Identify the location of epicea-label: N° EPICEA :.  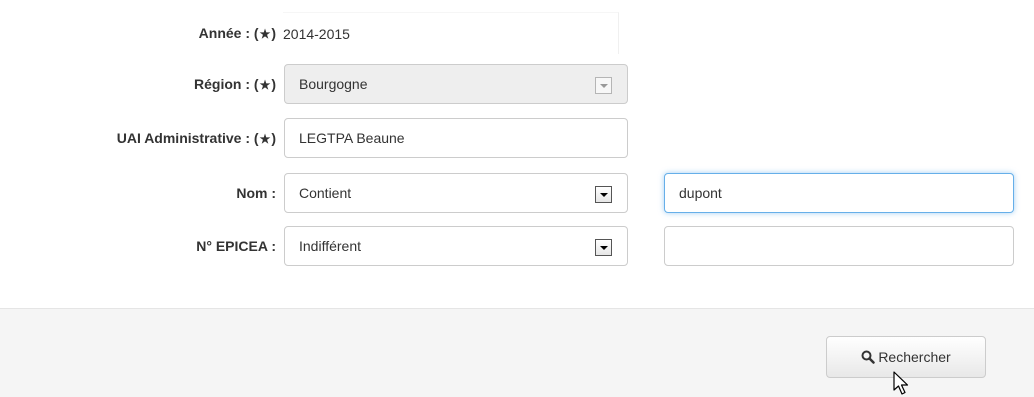
(236, 246).